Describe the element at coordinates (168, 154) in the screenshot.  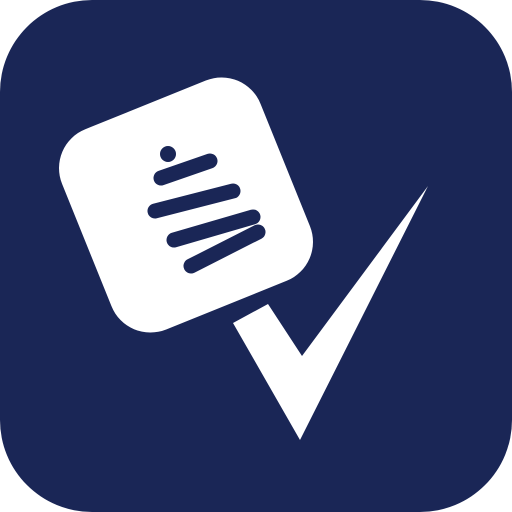
I see `microphone-grille-dot` at that location.